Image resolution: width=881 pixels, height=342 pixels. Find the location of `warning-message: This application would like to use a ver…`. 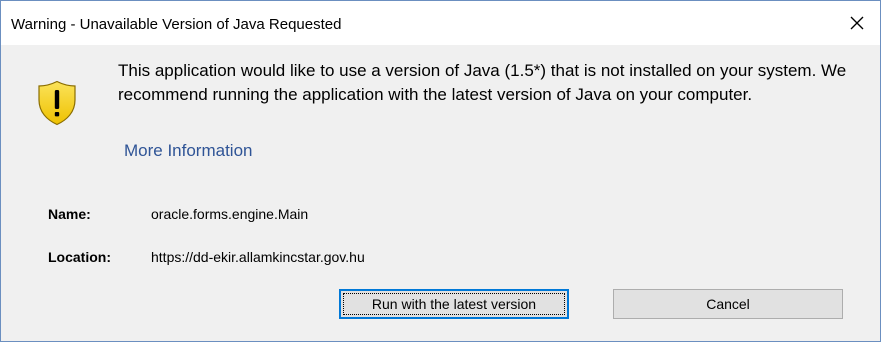

warning-message: This application would like to use a ver… is located at coordinates (482, 82).